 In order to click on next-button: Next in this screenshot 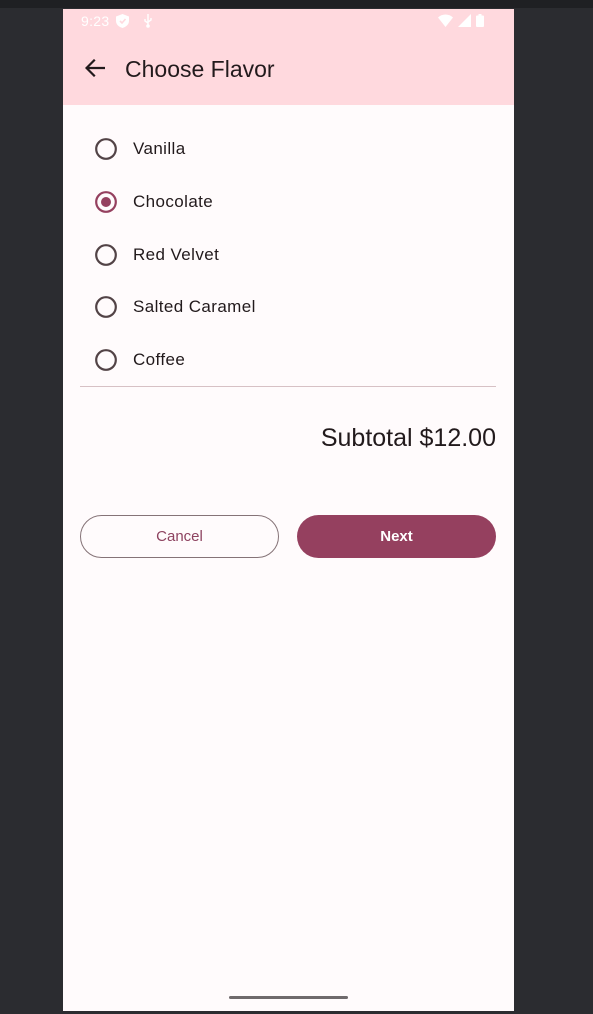, I will do `click(396, 536)`.